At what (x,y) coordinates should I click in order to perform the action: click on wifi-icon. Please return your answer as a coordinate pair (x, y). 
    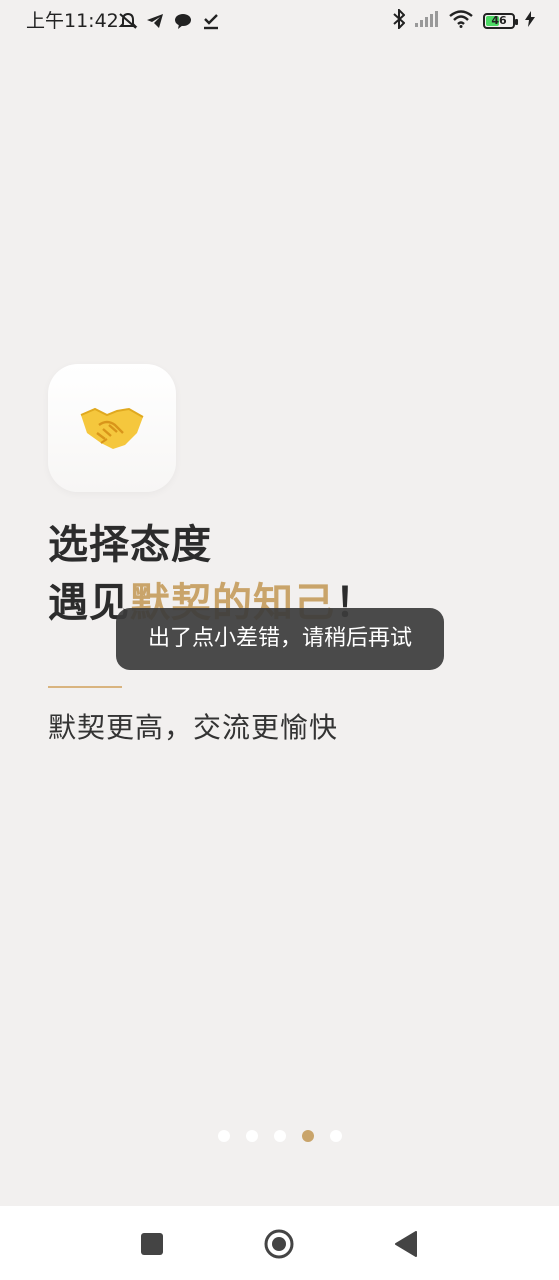
    Looking at the image, I should click on (461, 21).